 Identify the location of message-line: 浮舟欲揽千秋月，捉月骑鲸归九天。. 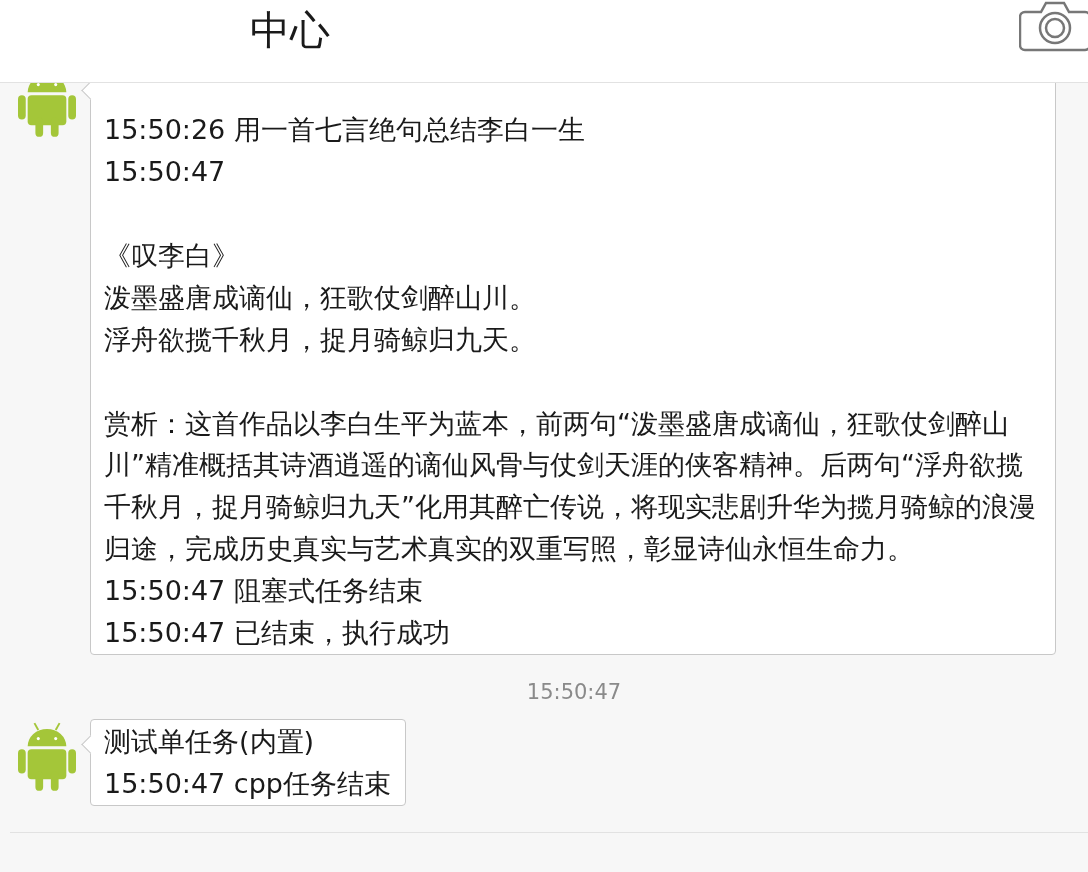
(320, 339).